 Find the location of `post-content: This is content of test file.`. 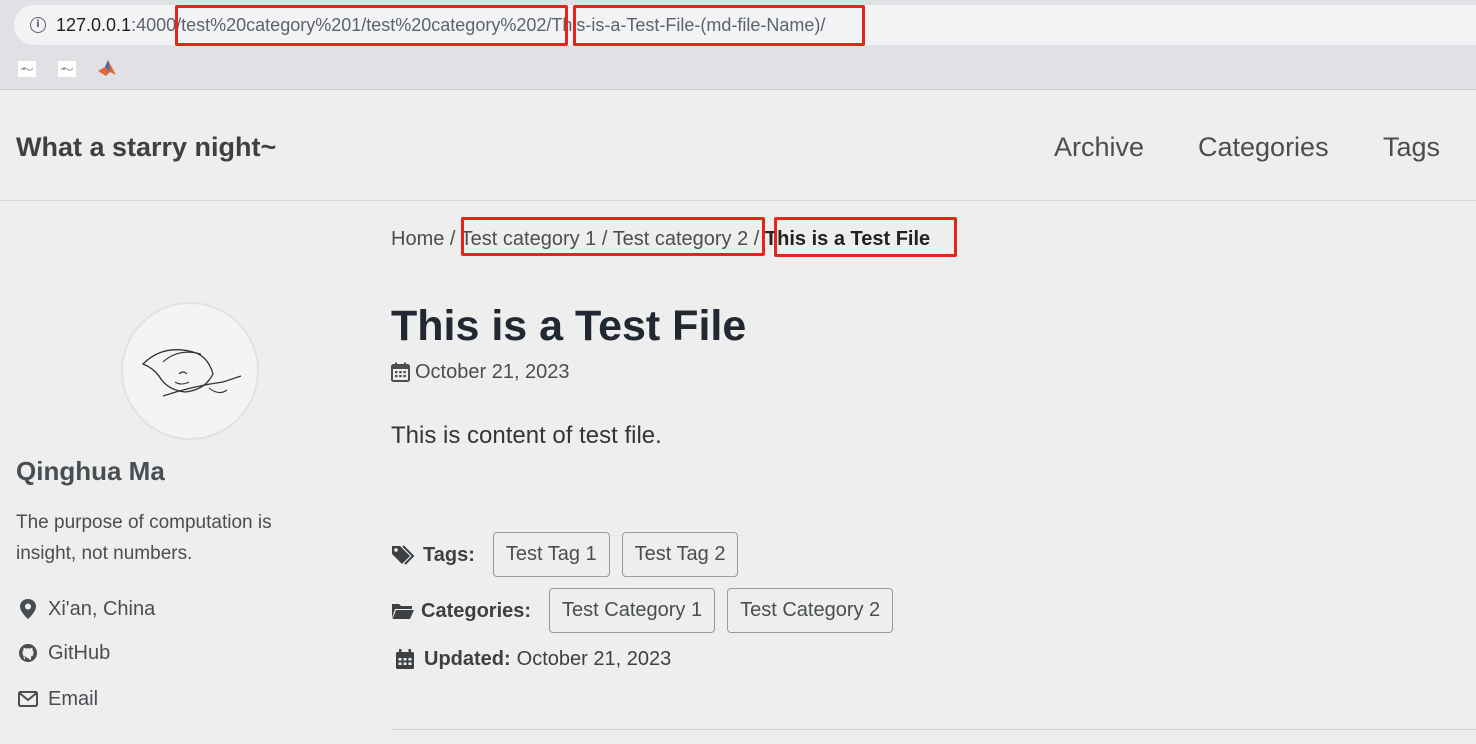

post-content: This is content of test file. is located at coordinates (526, 435).